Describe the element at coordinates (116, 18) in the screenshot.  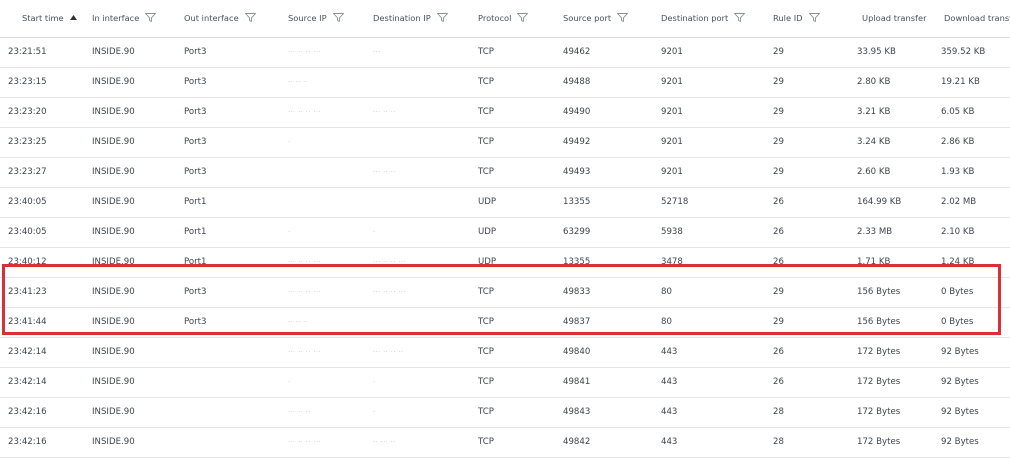
I see `column-header-label: In interface` at that location.